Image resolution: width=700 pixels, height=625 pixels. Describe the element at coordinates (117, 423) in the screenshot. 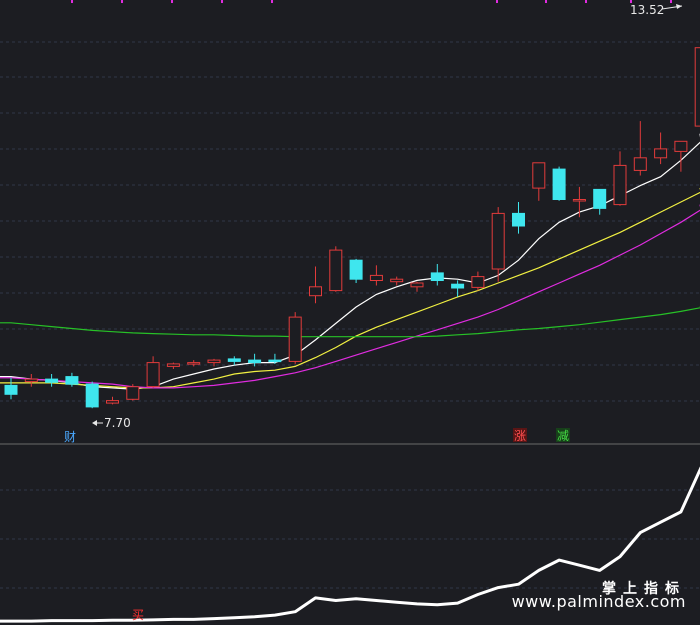

I see `low-price-label: 7.70` at that location.